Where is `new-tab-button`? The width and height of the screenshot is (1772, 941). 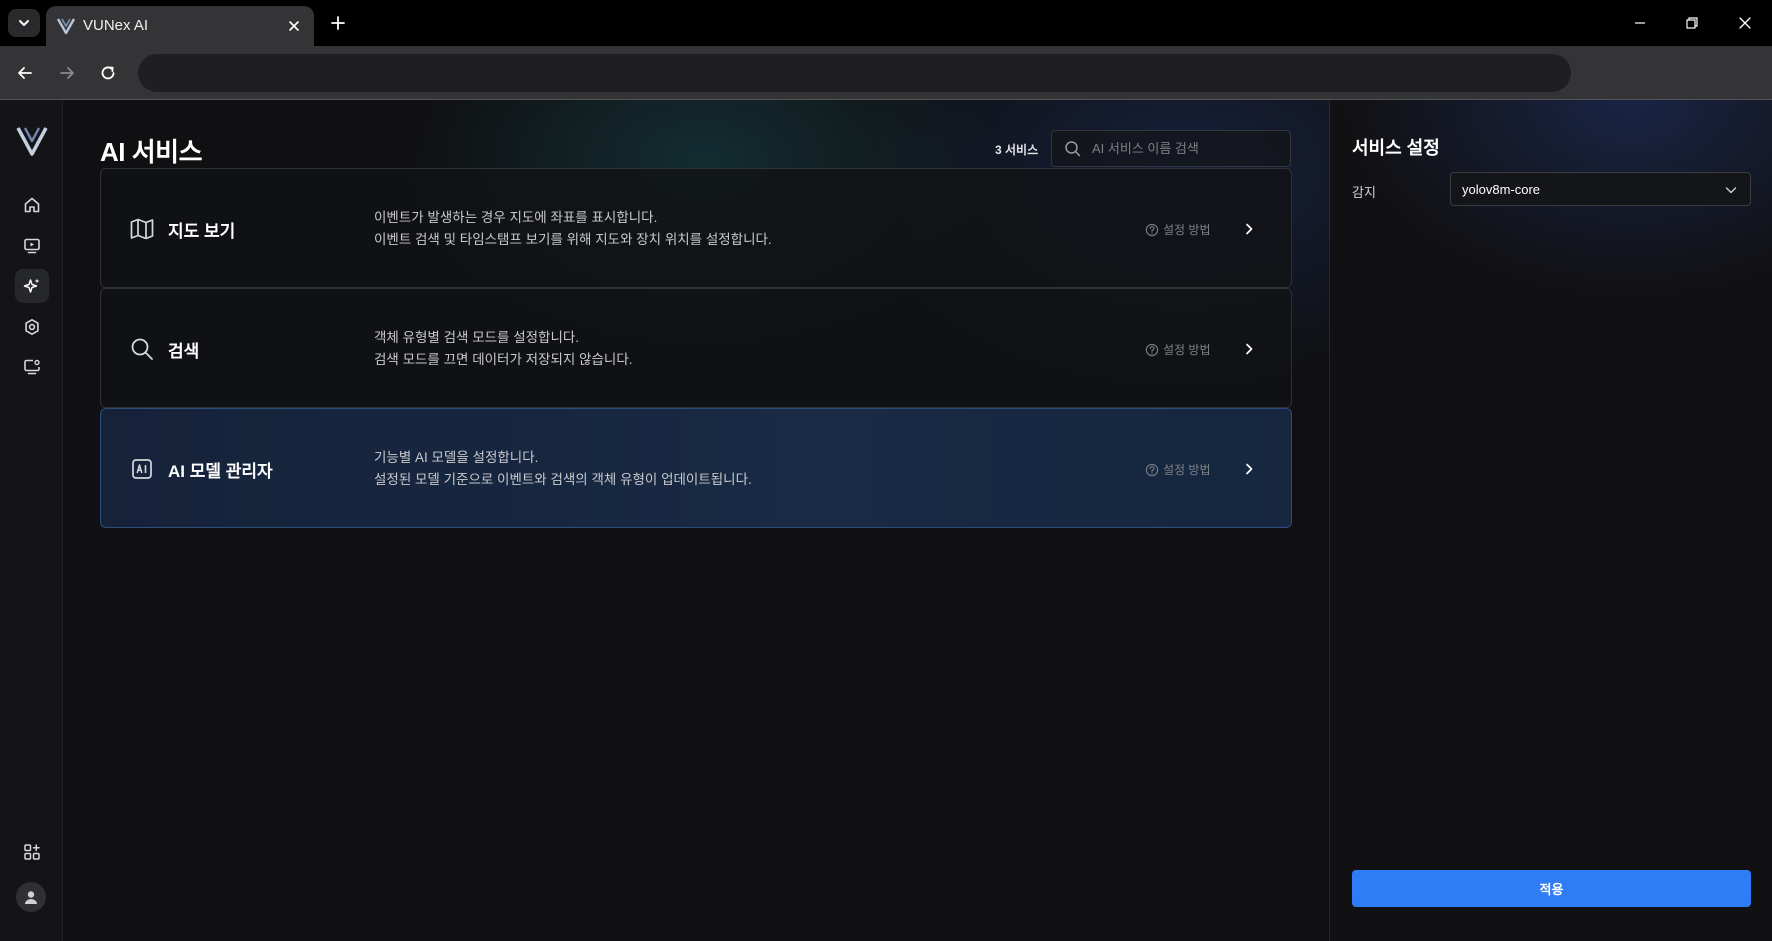
new-tab-button is located at coordinates (338, 23).